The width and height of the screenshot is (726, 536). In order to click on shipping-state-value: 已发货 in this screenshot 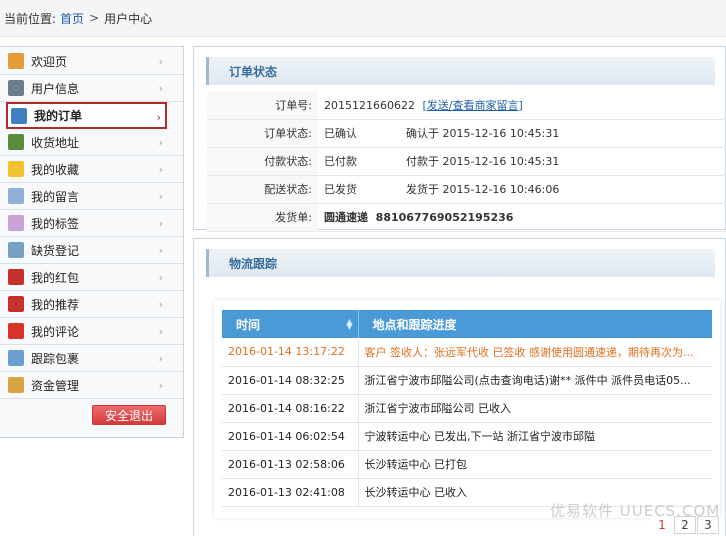, I will do `click(340, 189)`.